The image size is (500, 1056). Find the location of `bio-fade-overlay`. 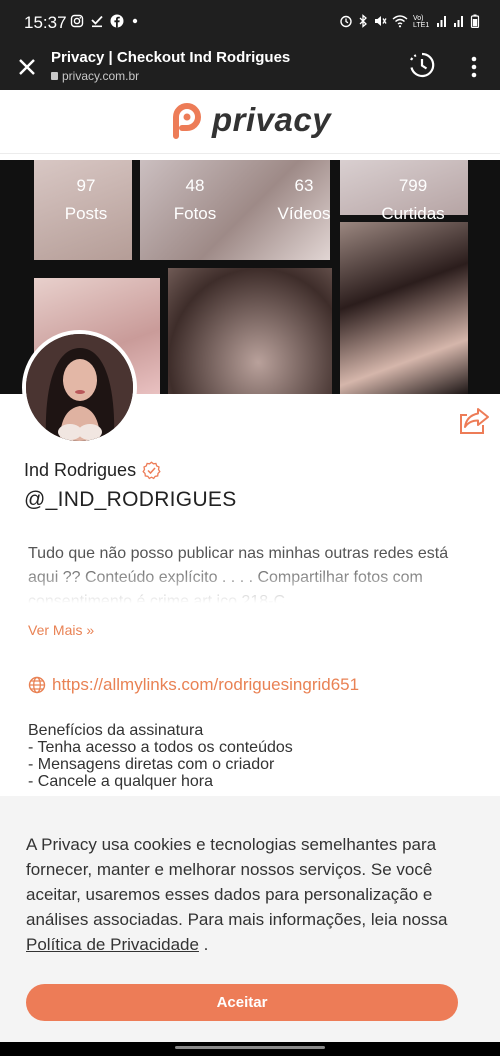

bio-fade-overlay is located at coordinates (250, 587).